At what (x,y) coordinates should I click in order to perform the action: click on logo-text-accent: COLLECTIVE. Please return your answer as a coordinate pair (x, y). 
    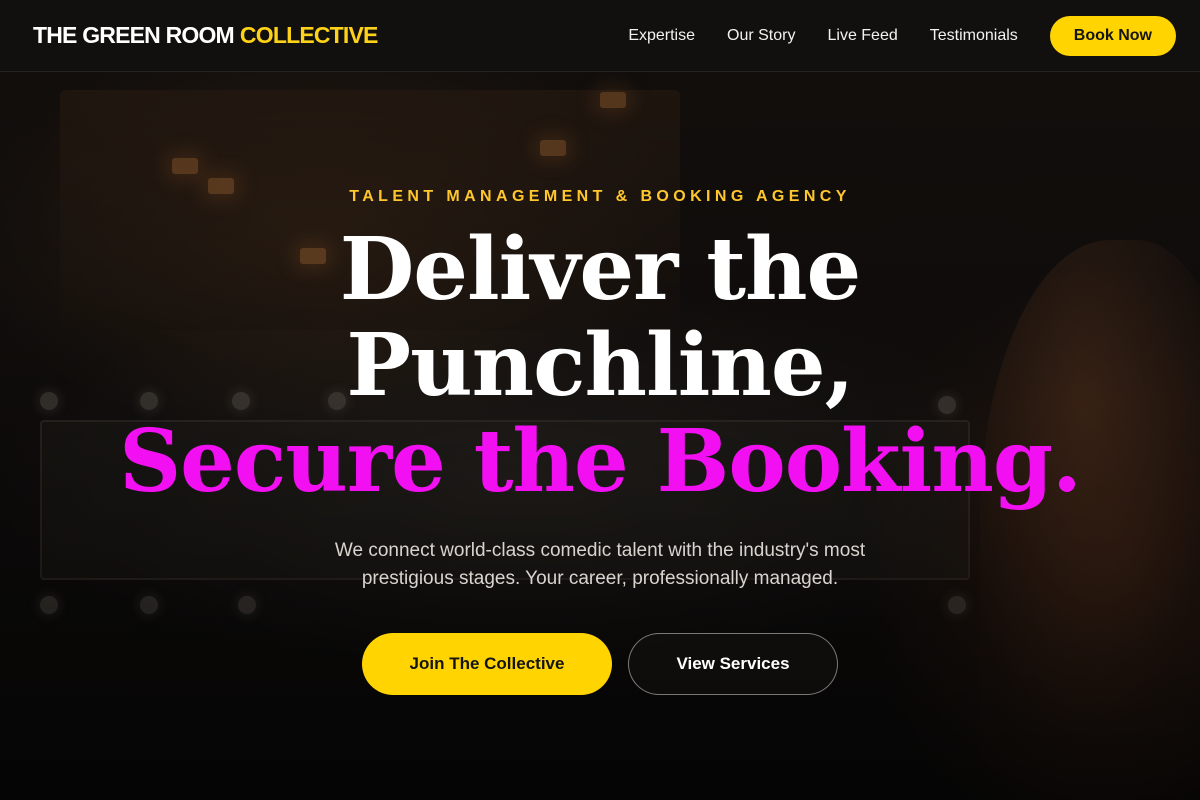
    Looking at the image, I should click on (308, 35).